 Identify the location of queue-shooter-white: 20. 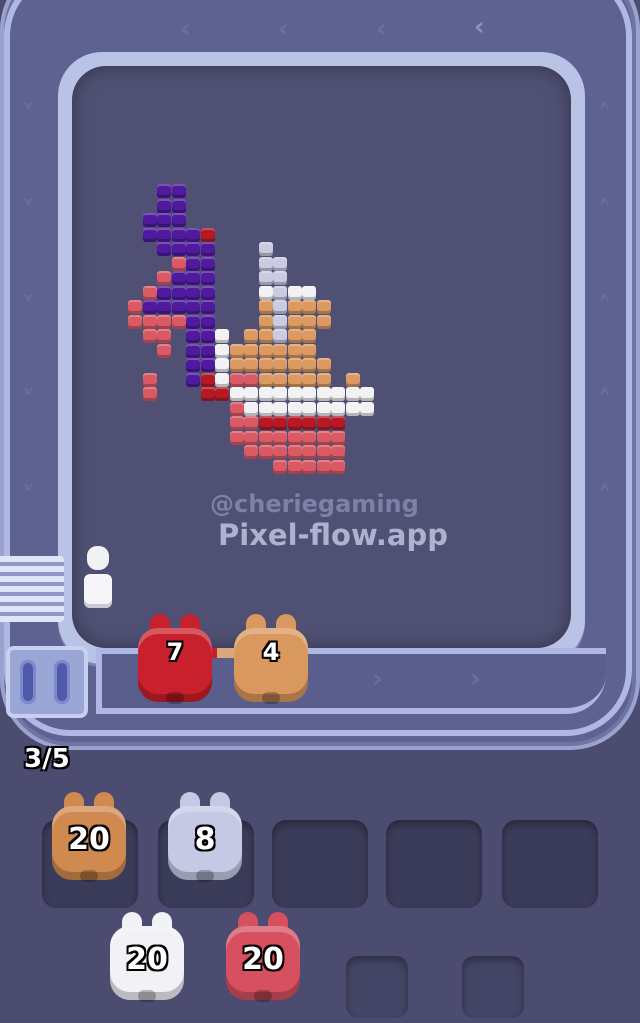
(147, 957).